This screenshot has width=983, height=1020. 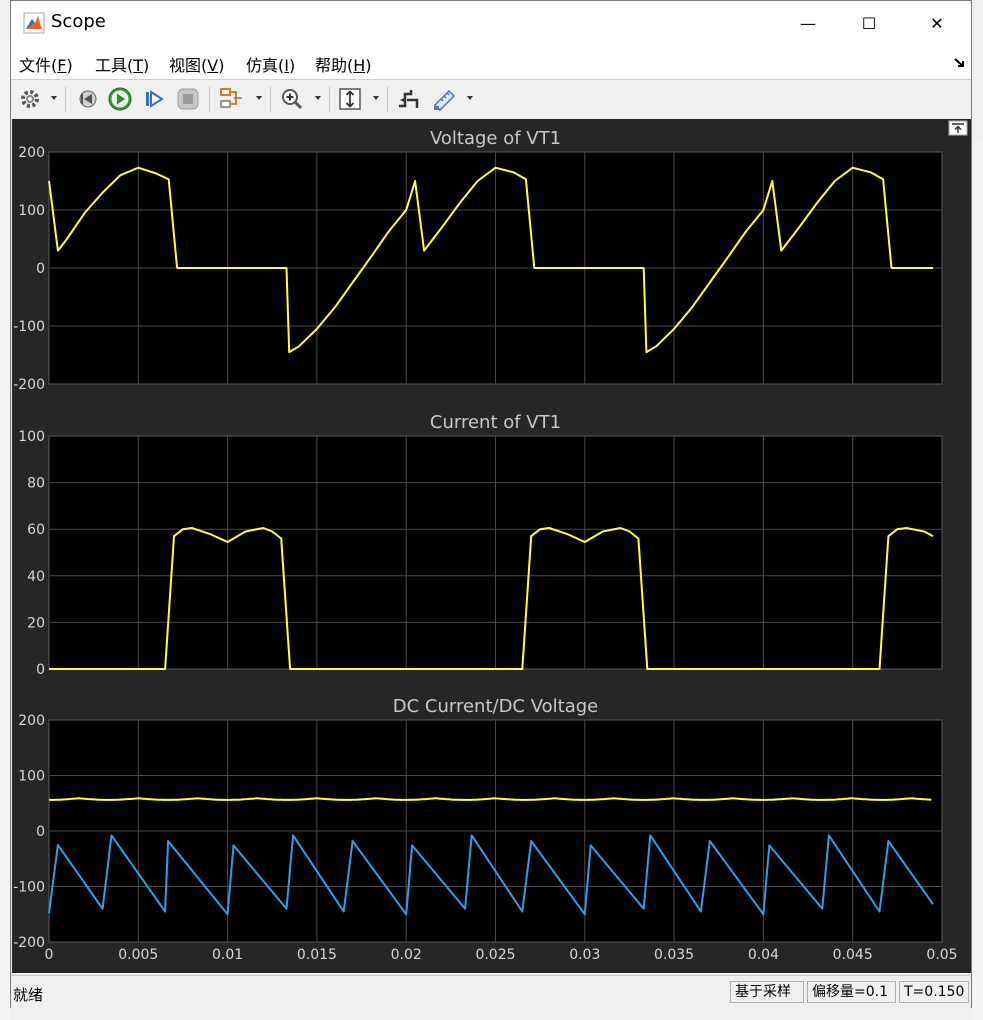 What do you see at coordinates (146, 65) in the screenshot?
I see `menu-tools-end: )` at bounding box center [146, 65].